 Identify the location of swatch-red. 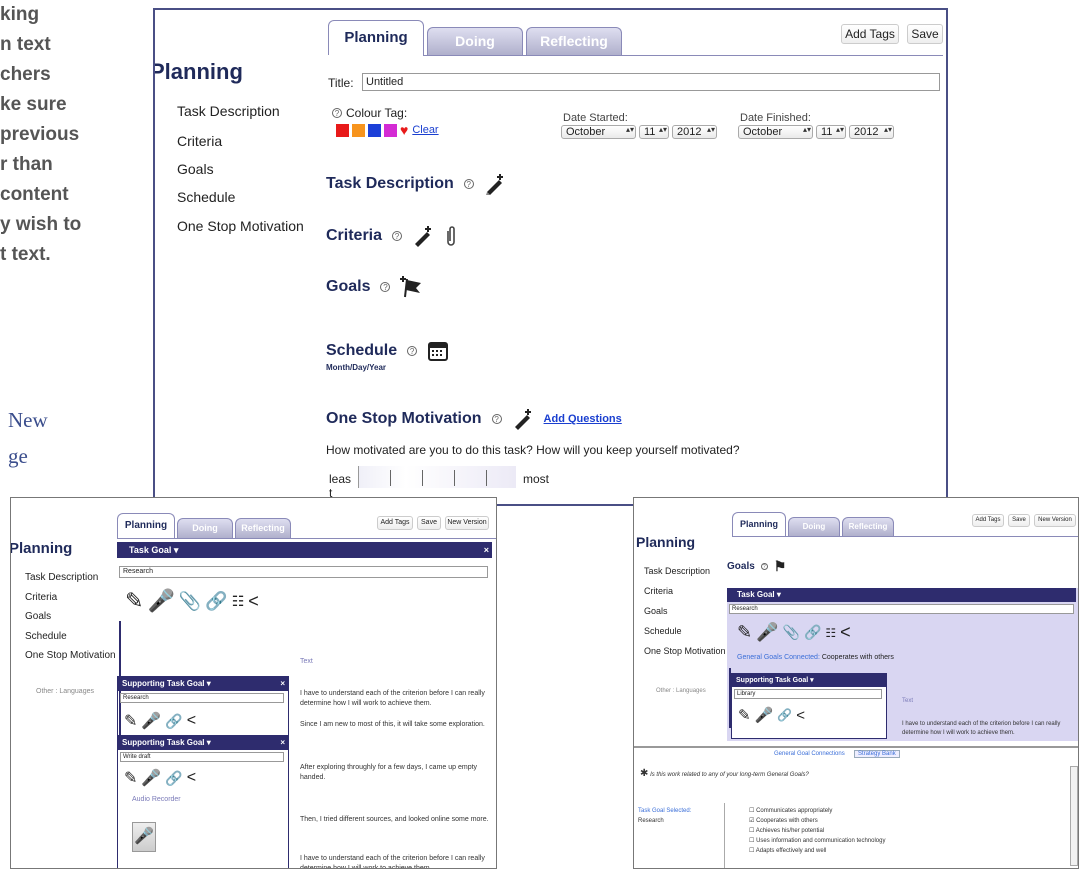
(342, 130).